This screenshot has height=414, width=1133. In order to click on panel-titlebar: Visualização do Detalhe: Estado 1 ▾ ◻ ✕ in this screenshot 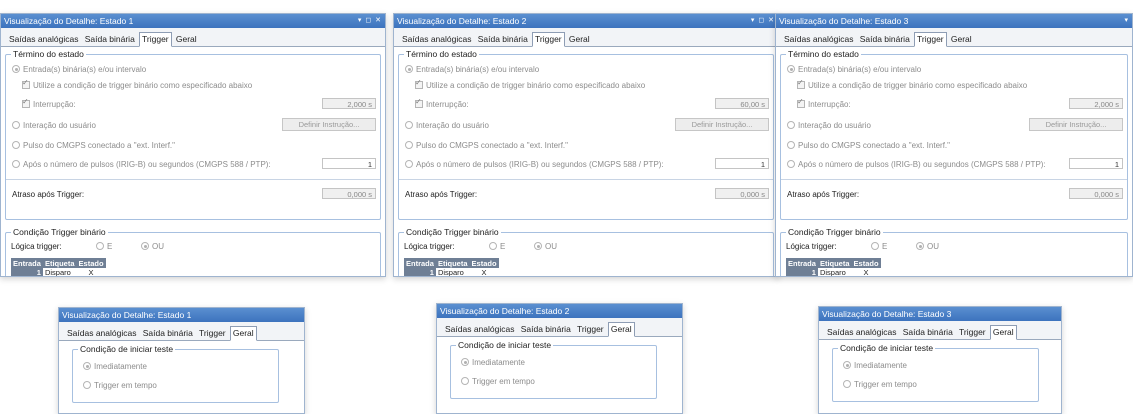, I will do `click(193, 21)`.